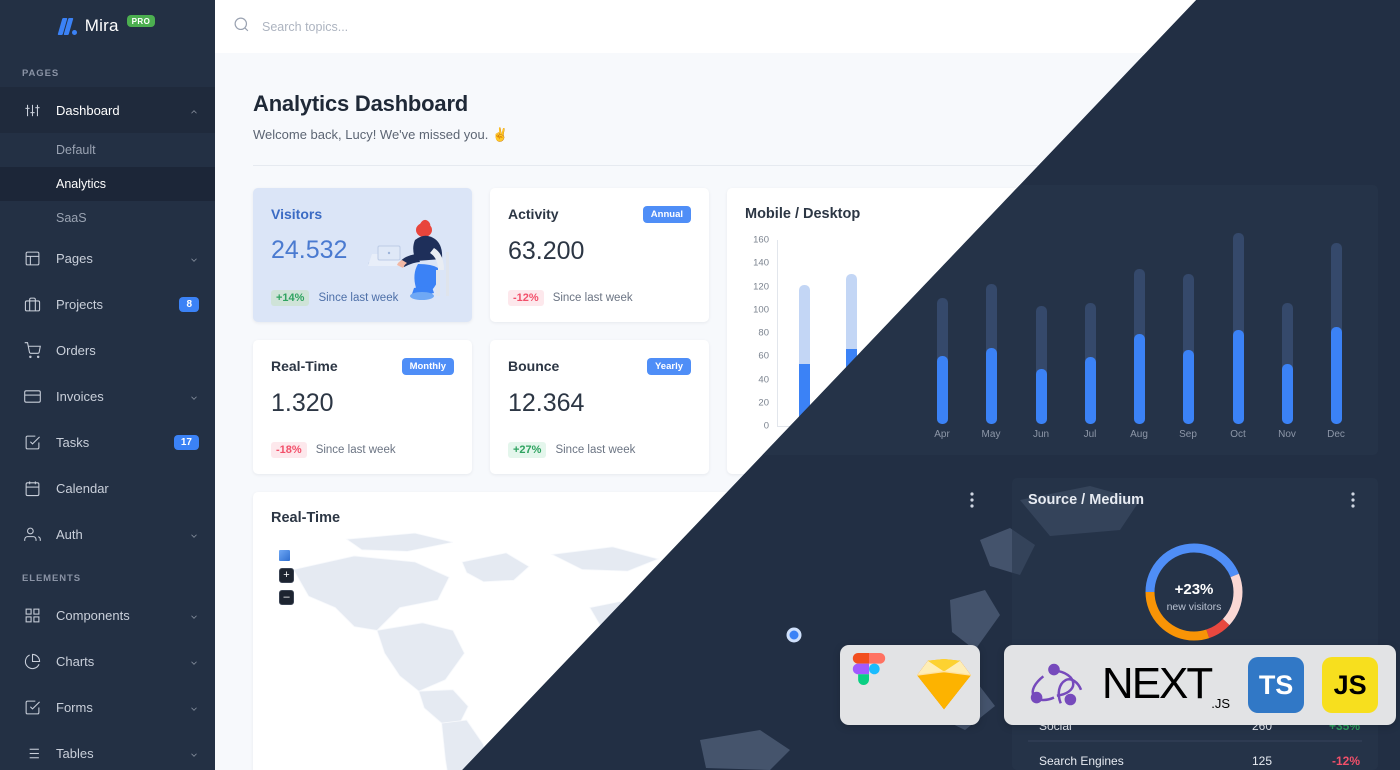 The image size is (1400, 770). What do you see at coordinates (777, 333) in the screenshot?
I see `y-axis-line` at bounding box center [777, 333].